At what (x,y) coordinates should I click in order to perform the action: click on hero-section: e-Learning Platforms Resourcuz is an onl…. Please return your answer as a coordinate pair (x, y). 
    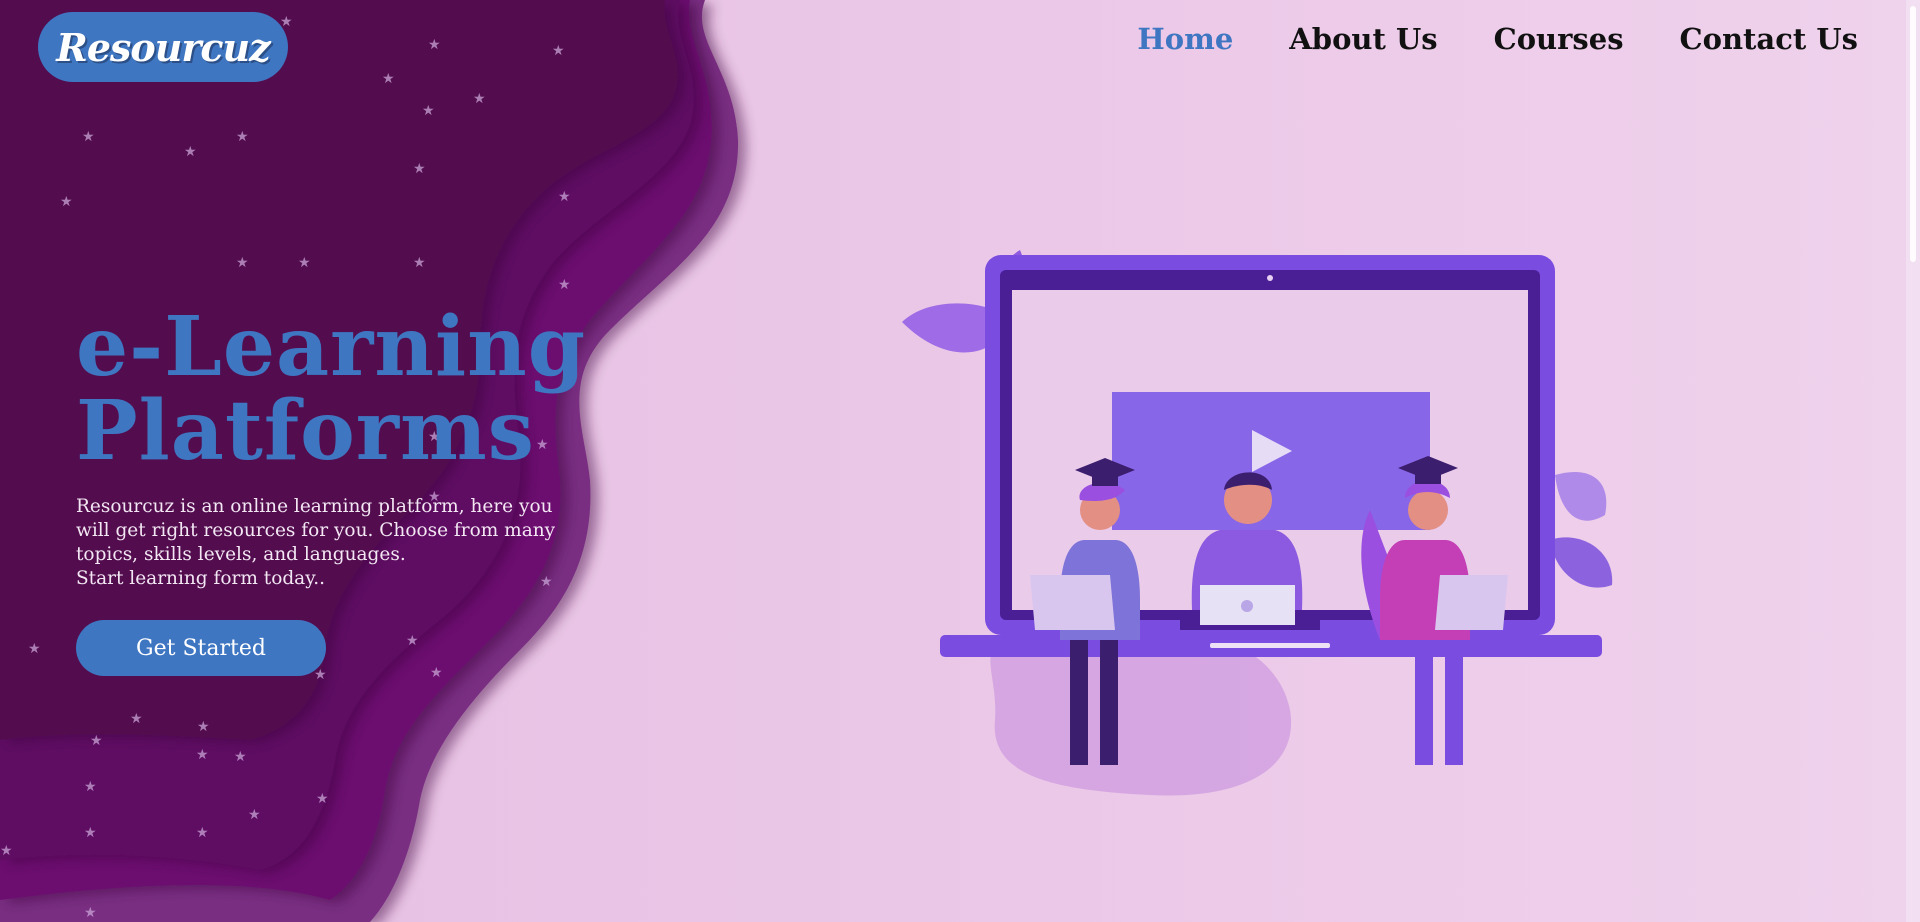
    Looking at the image, I should click on (336, 448).